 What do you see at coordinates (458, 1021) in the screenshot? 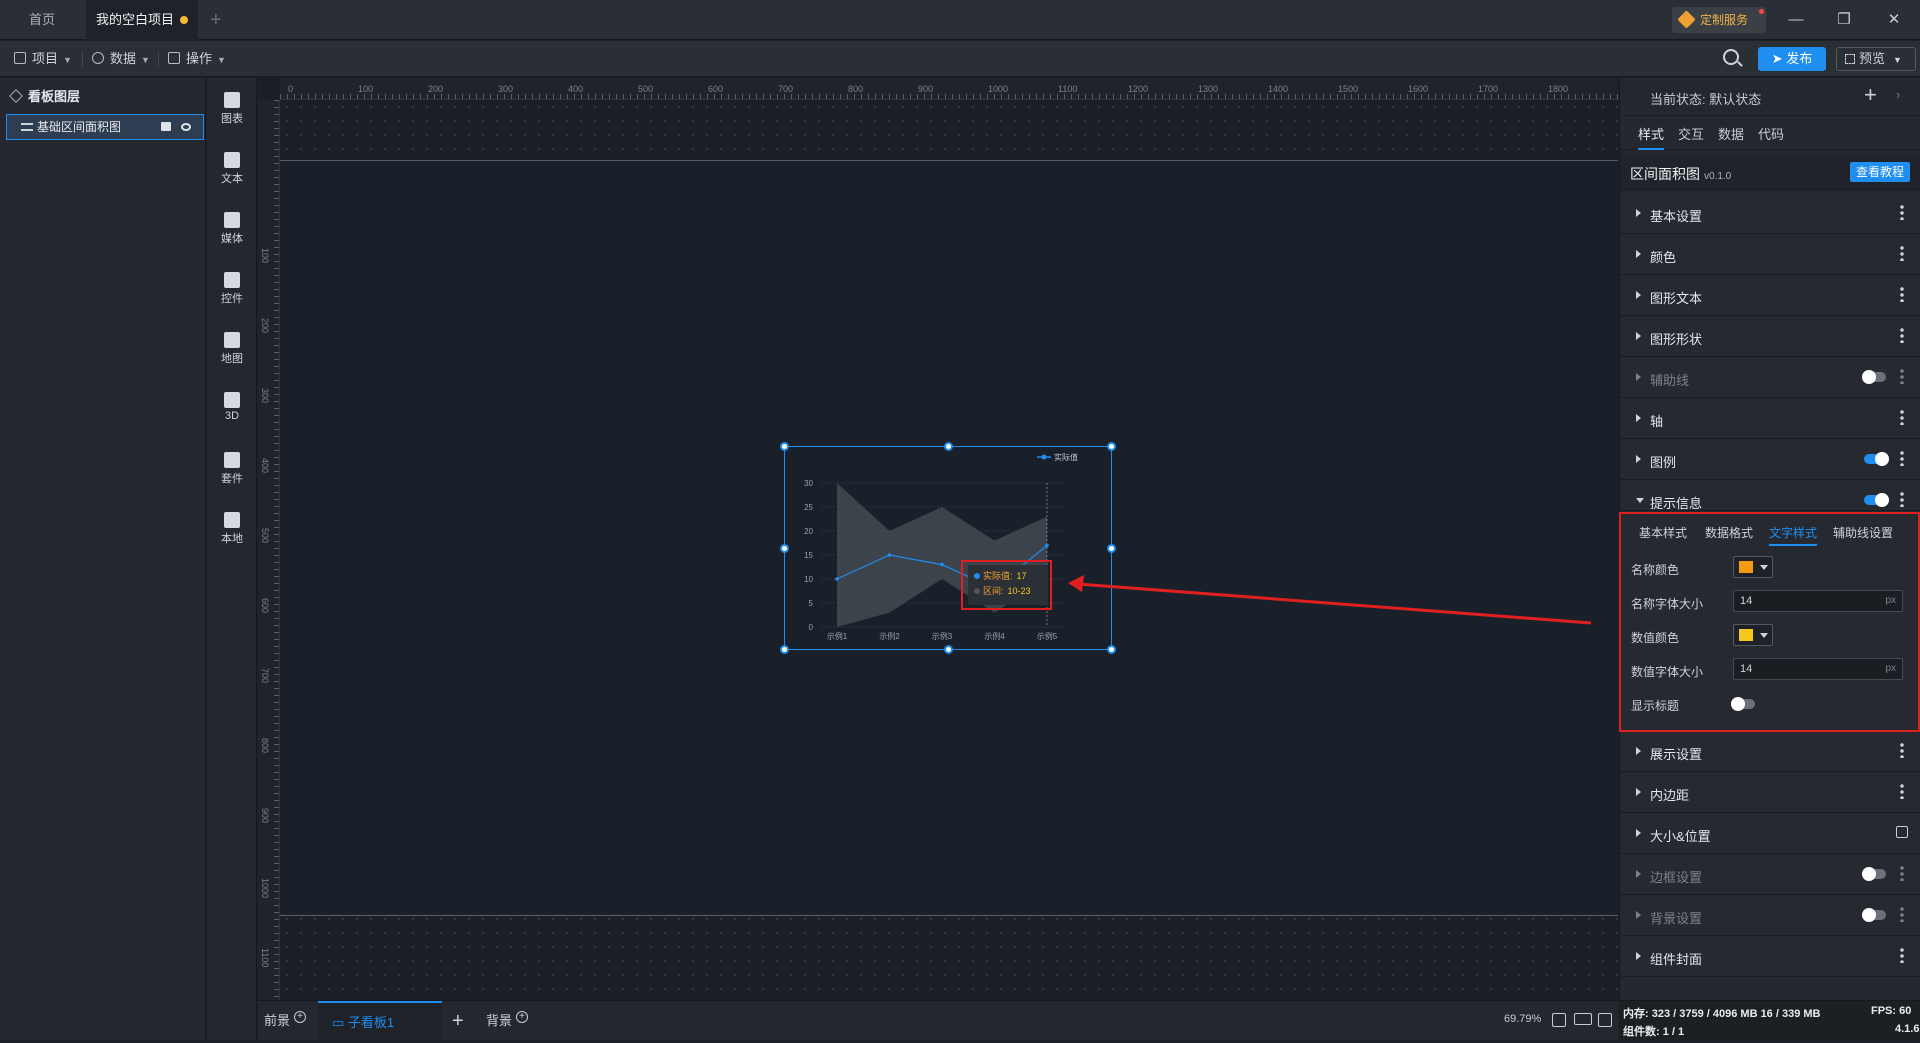
I see `add-board-icon: +` at bounding box center [458, 1021].